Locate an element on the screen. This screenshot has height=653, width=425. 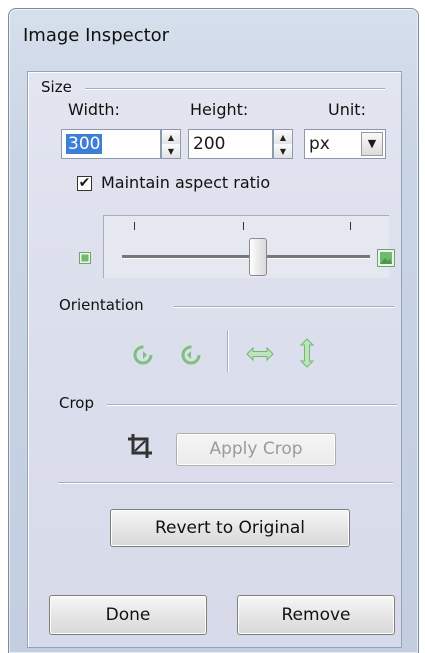
actions-separator is located at coordinates (225, 483).